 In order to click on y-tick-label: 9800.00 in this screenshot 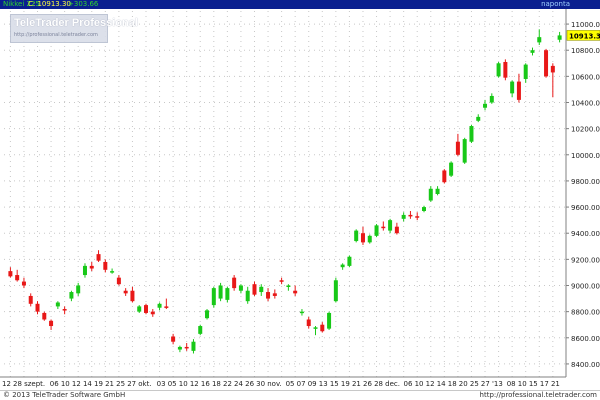, I will do `click(585, 182)`.